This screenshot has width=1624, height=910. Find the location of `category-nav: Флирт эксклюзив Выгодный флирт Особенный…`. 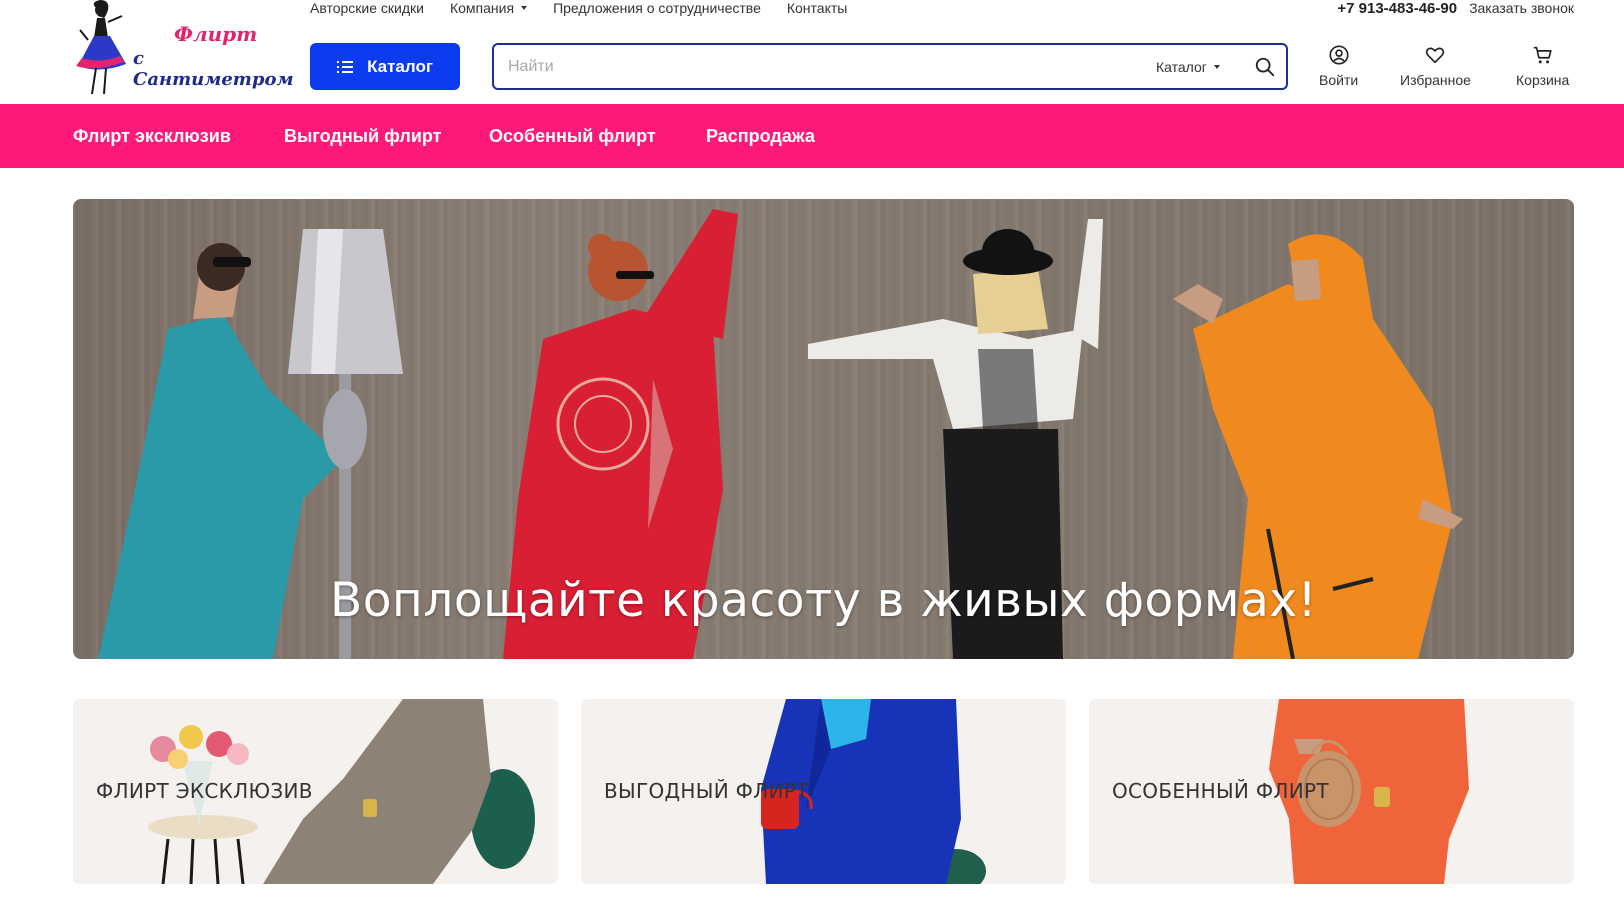

category-nav: Флирт эксклюзив Выгодный флирт Особенный… is located at coordinates (812, 136).